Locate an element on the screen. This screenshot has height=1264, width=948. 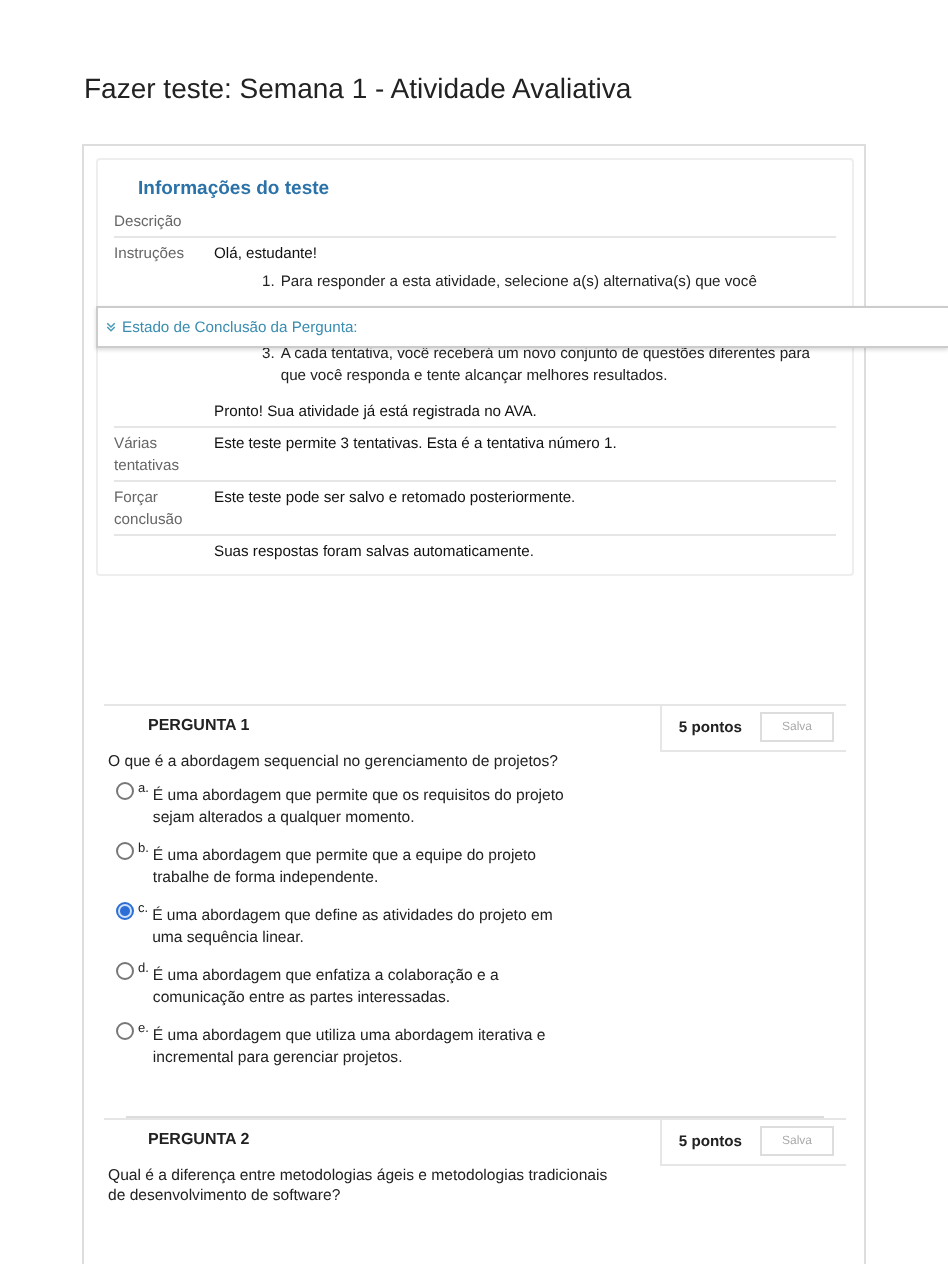
question-number: PERGUNTA 1 is located at coordinates (199, 725).